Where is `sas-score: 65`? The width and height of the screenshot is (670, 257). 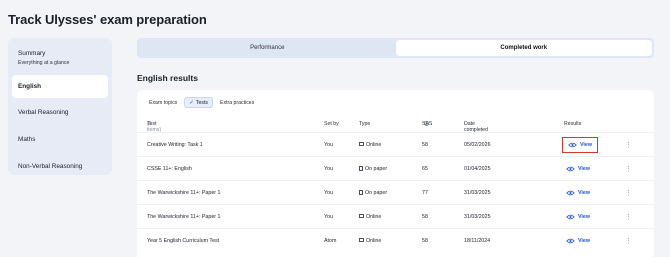 sas-score: 65 is located at coordinates (425, 168).